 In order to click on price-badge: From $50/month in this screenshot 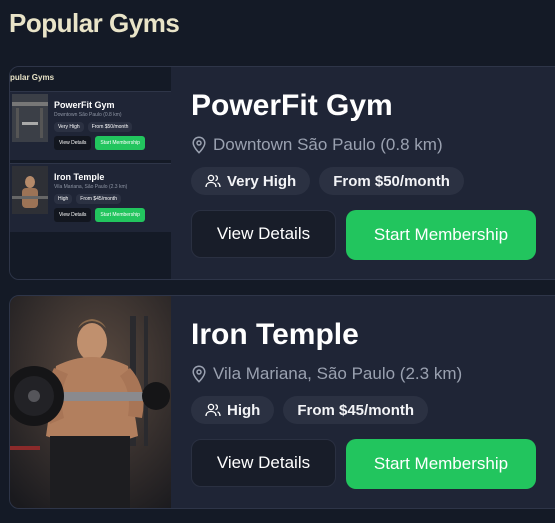, I will do `click(391, 181)`.